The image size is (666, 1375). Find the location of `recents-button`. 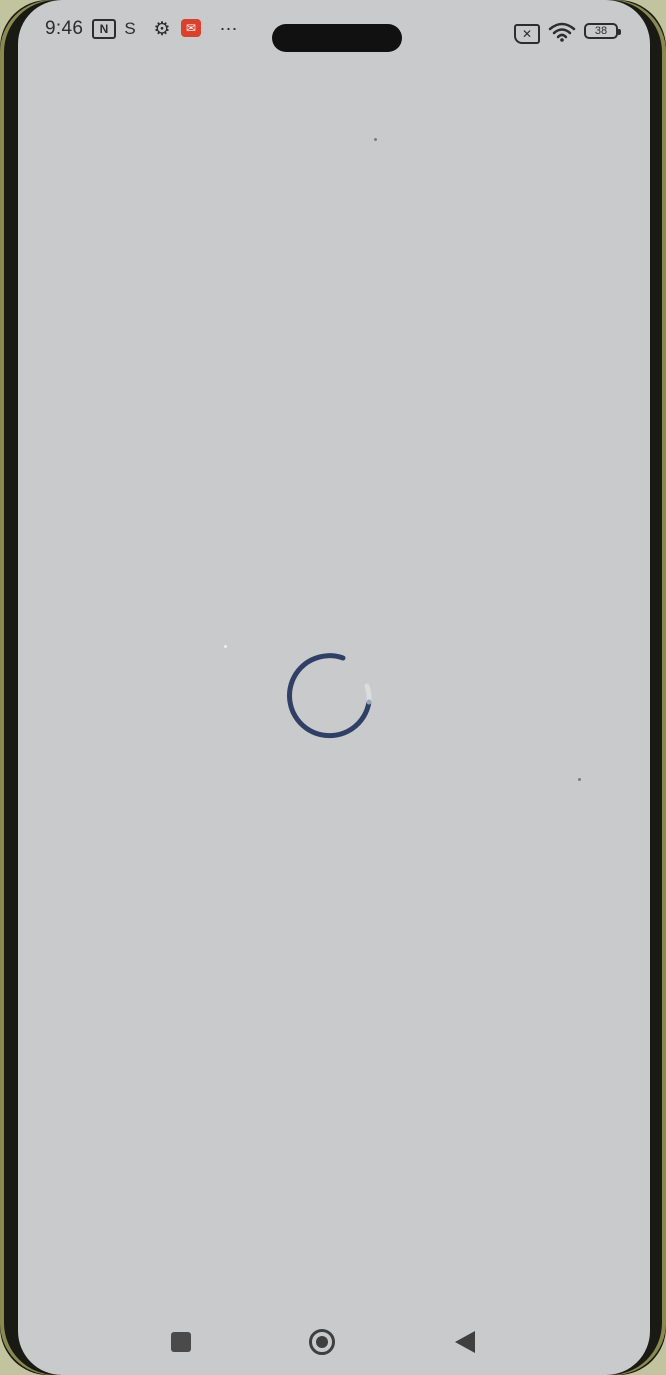

recents-button is located at coordinates (181, 1342).